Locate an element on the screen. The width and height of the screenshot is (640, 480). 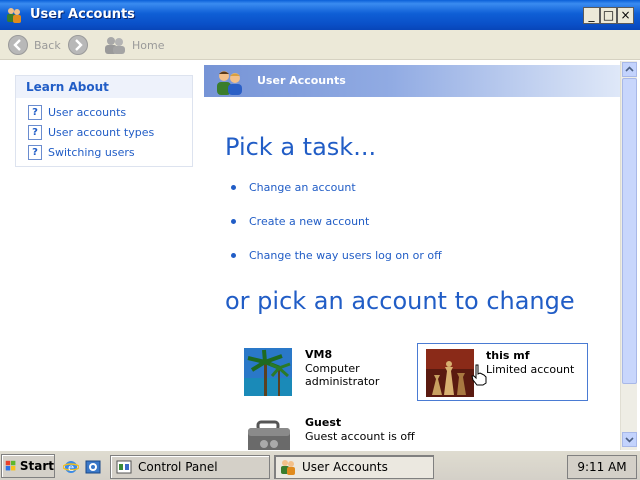
scroll-thumb is located at coordinates (629, 231).